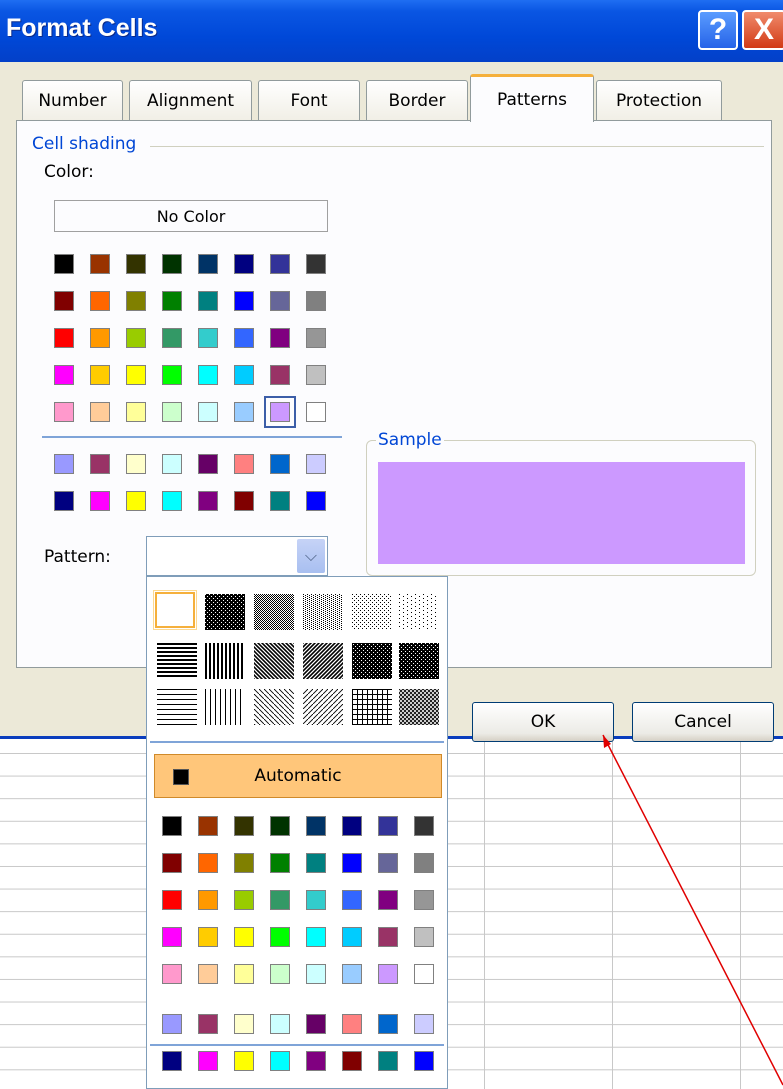  Describe the element at coordinates (762, 30) in the screenshot. I see `close-button: X` at that location.